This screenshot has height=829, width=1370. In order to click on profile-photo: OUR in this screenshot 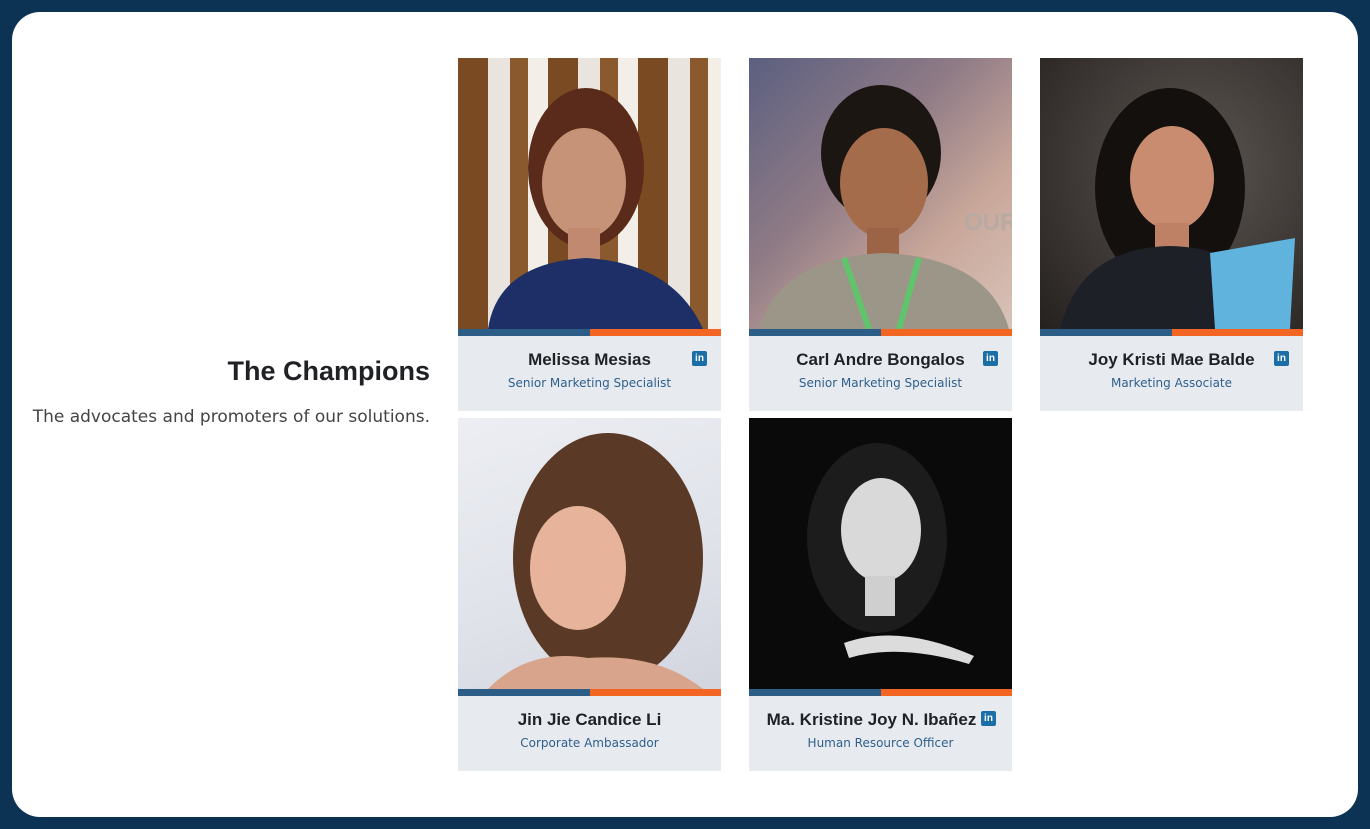, I will do `click(880, 193)`.